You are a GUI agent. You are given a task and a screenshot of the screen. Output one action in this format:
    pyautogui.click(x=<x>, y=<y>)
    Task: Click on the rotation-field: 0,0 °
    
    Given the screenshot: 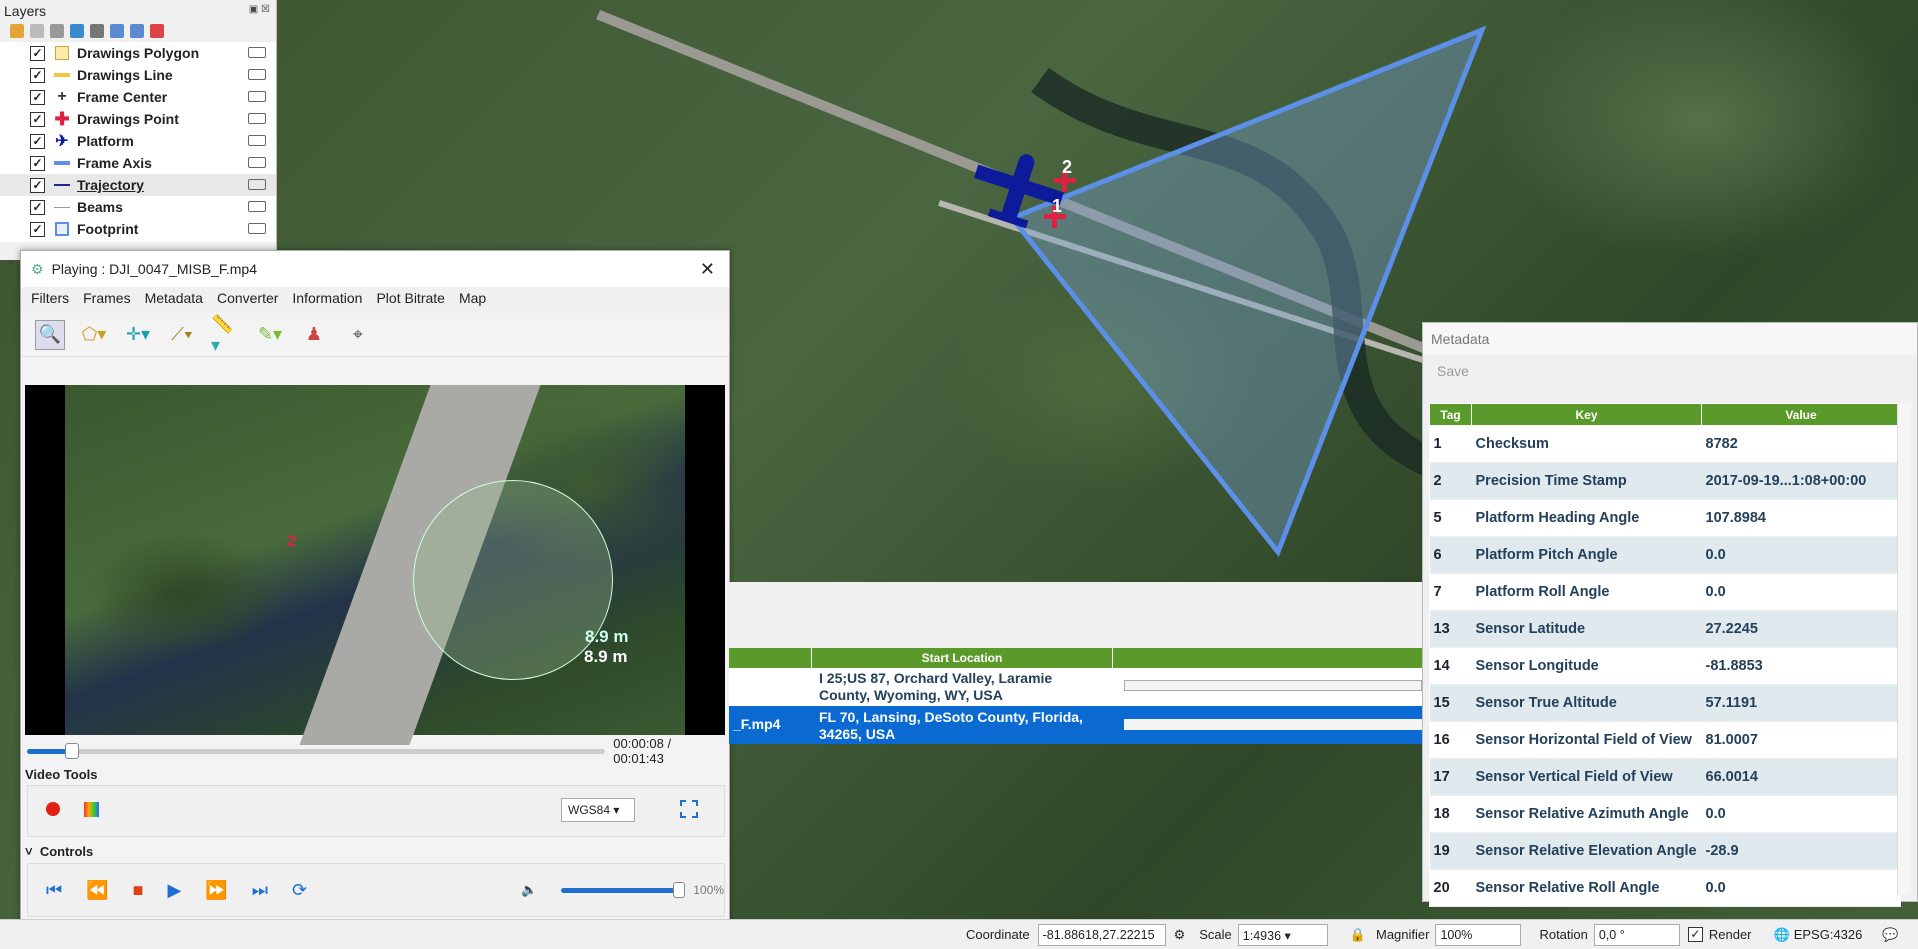 What is the action you would take?
    pyautogui.click(x=1636, y=934)
    